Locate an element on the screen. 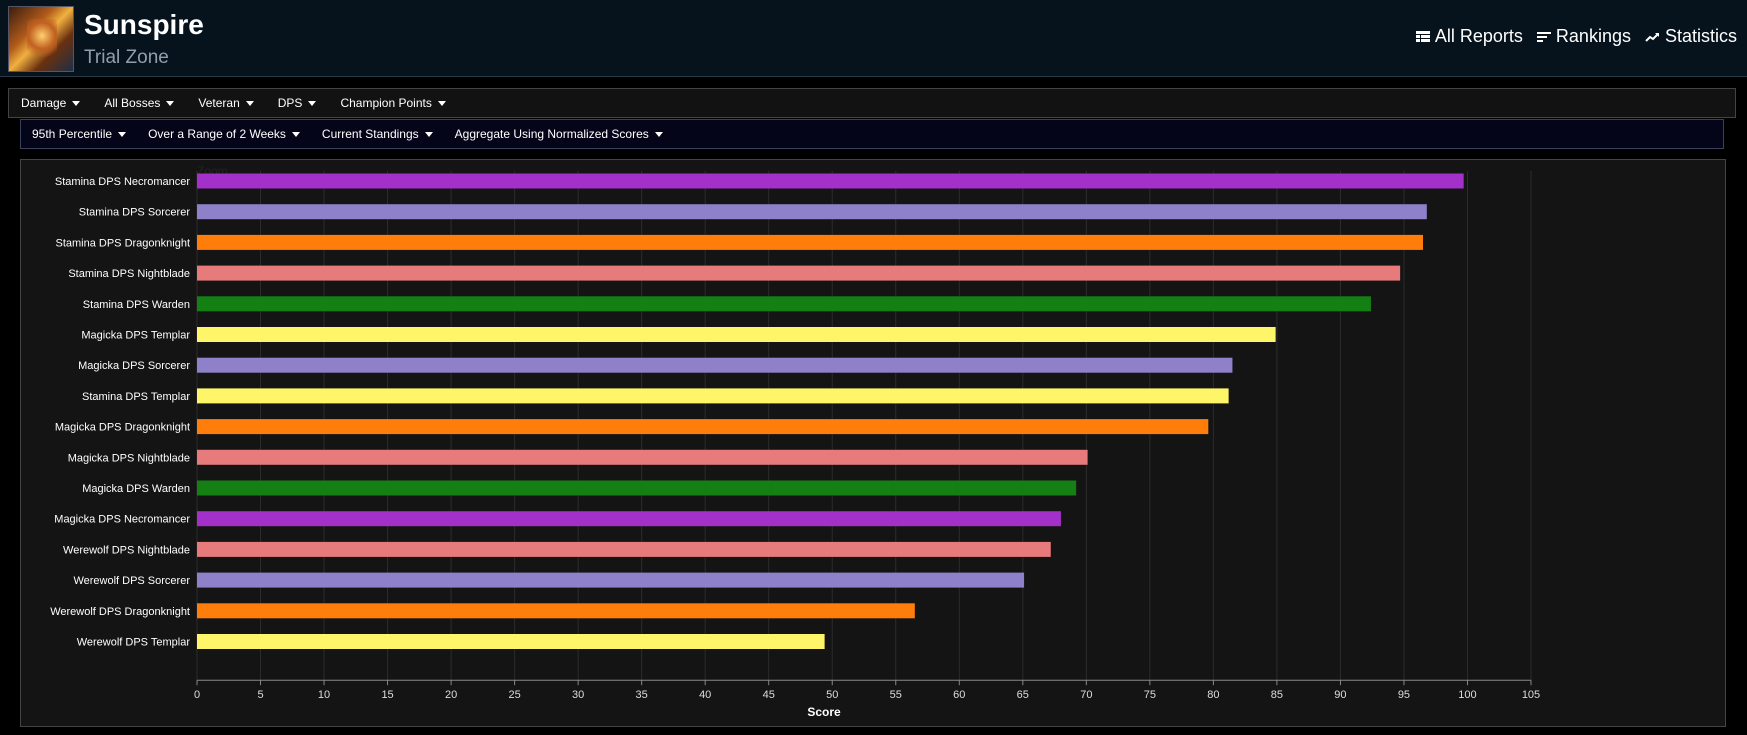  x-tick-label: 10 is located at coordinates (324, 695).